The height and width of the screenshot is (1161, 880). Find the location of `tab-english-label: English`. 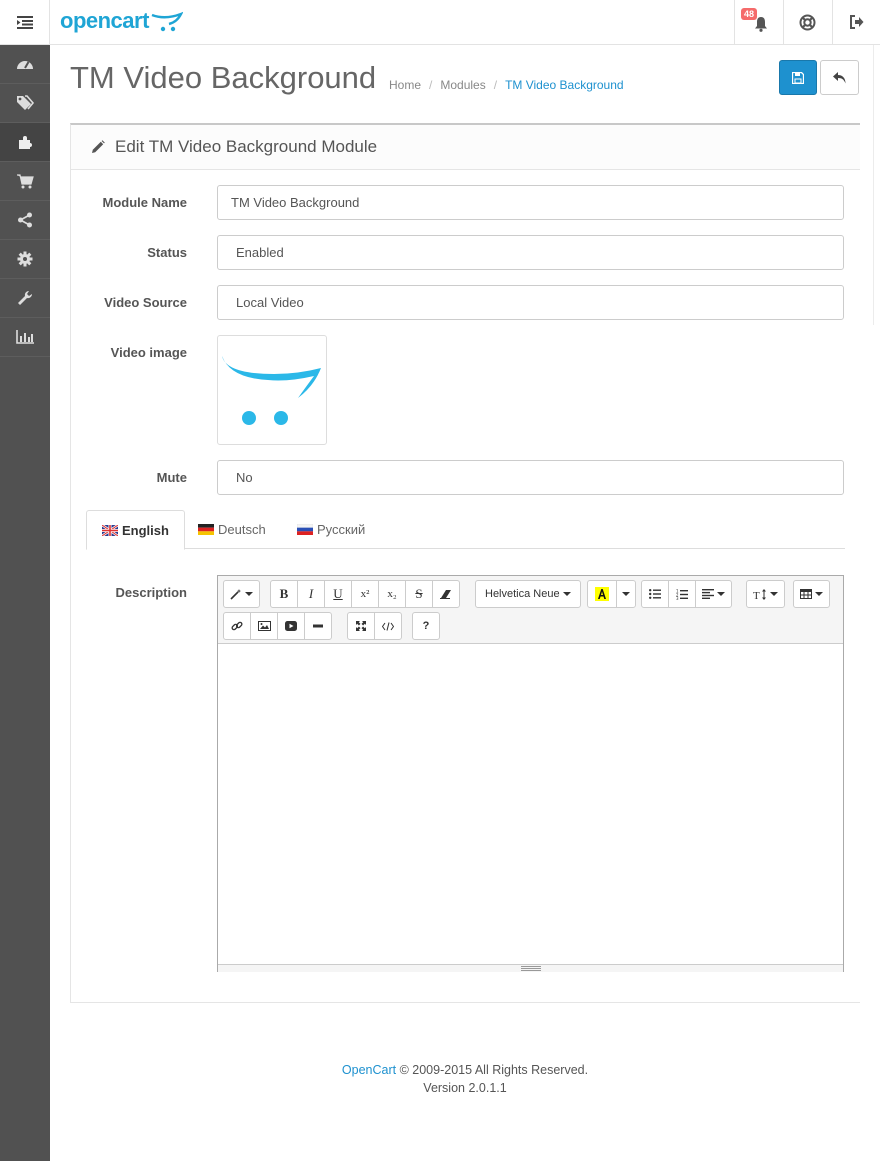

tab-english-label: English is located at coordinates (145, 530).